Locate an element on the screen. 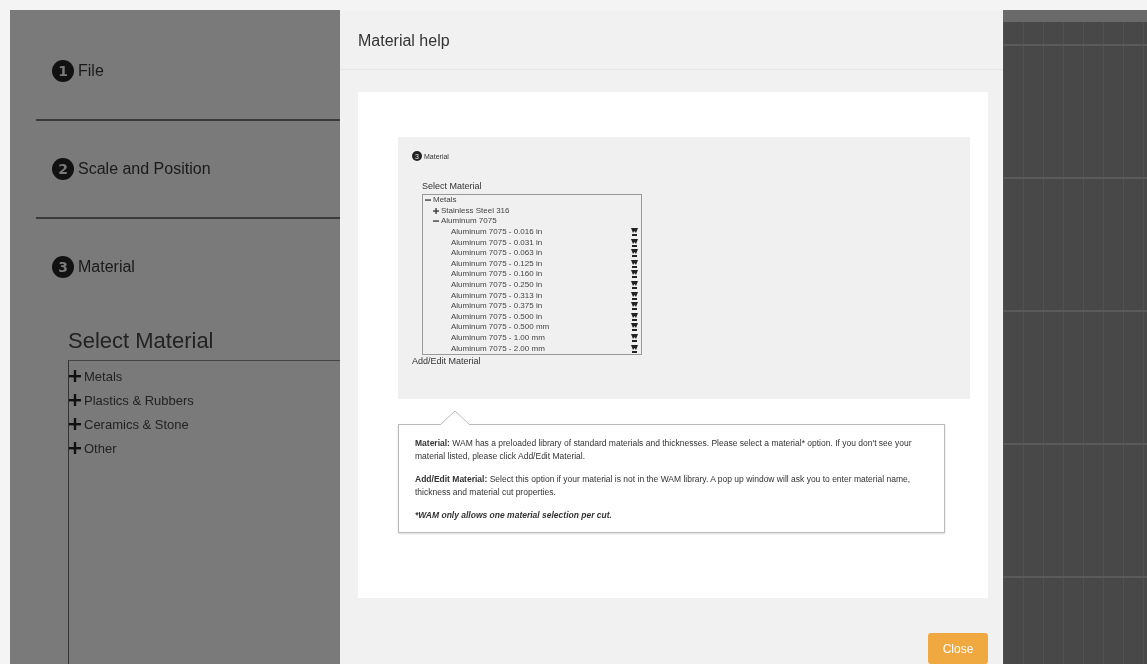 The image size is (1147, 664). tree-item: Ceramics & Stone is located at coordinates (136, 424).